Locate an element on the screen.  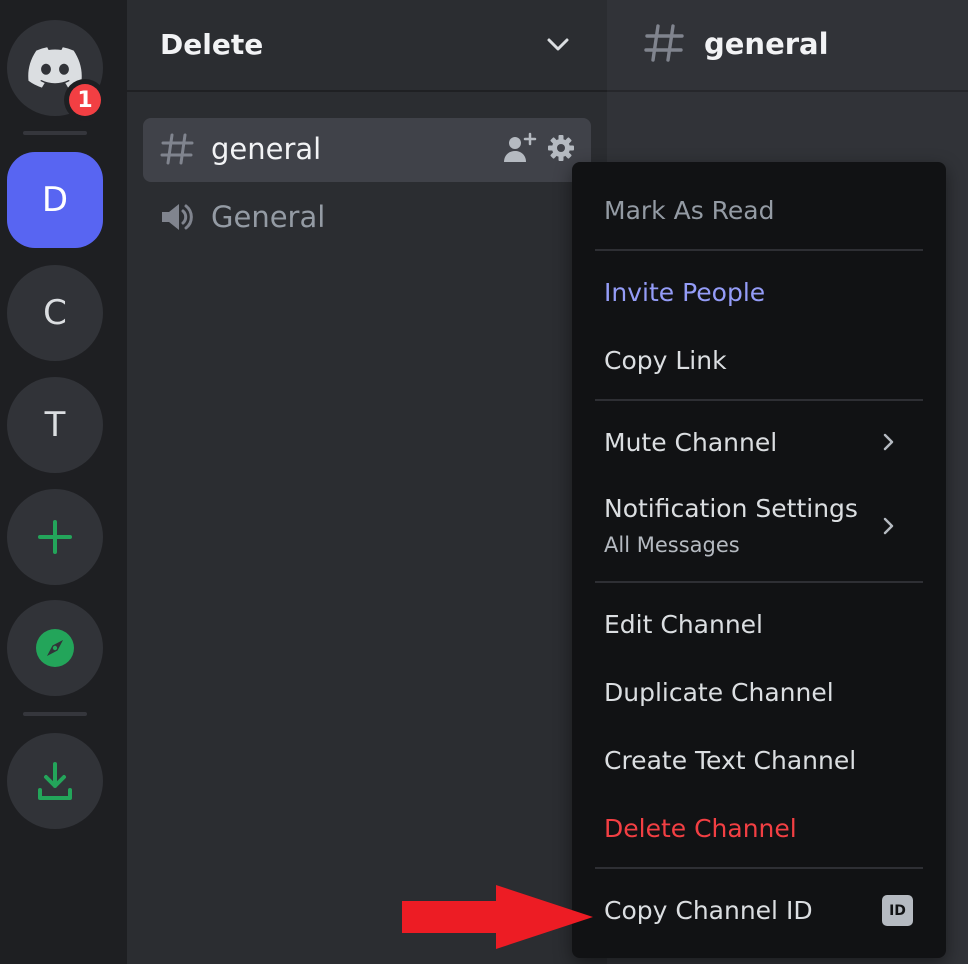
server-name: Delete is located at coordinates (212, 44).